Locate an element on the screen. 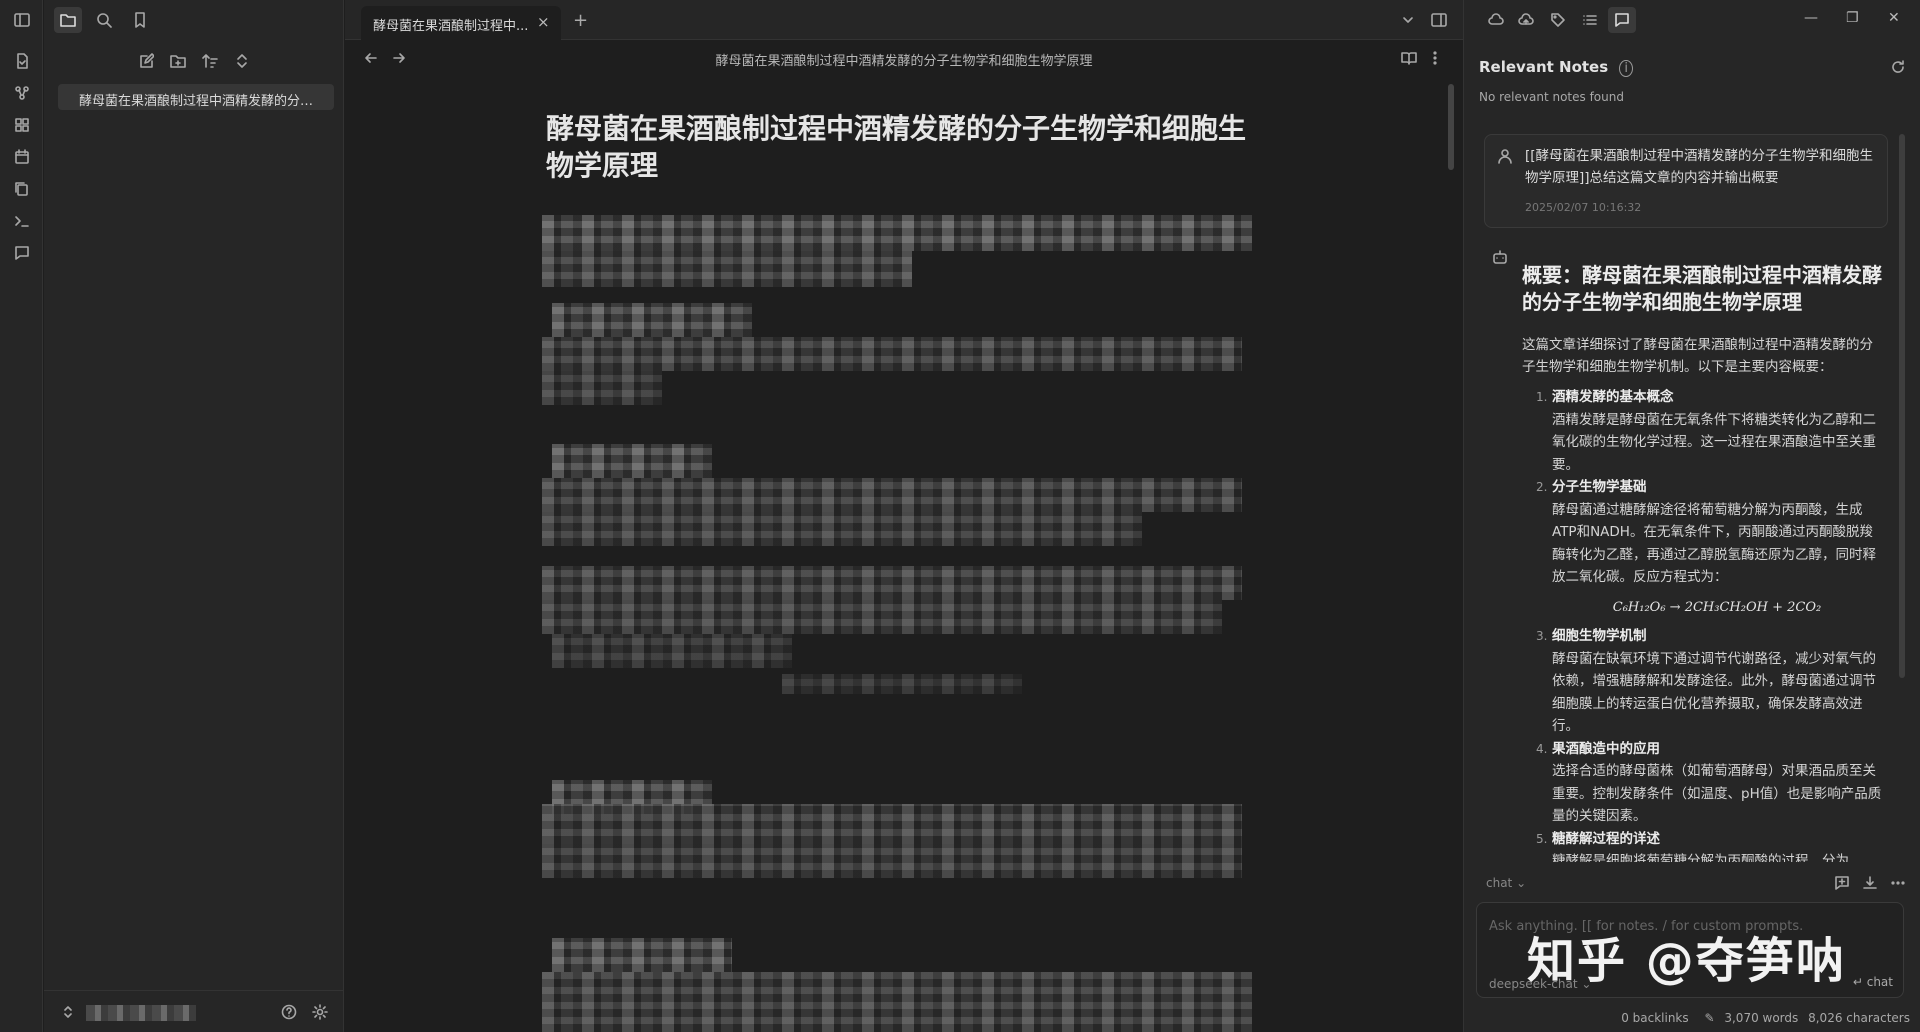  list-item-title: 细胞生物学机制 is located at coordinates (1599, 636).